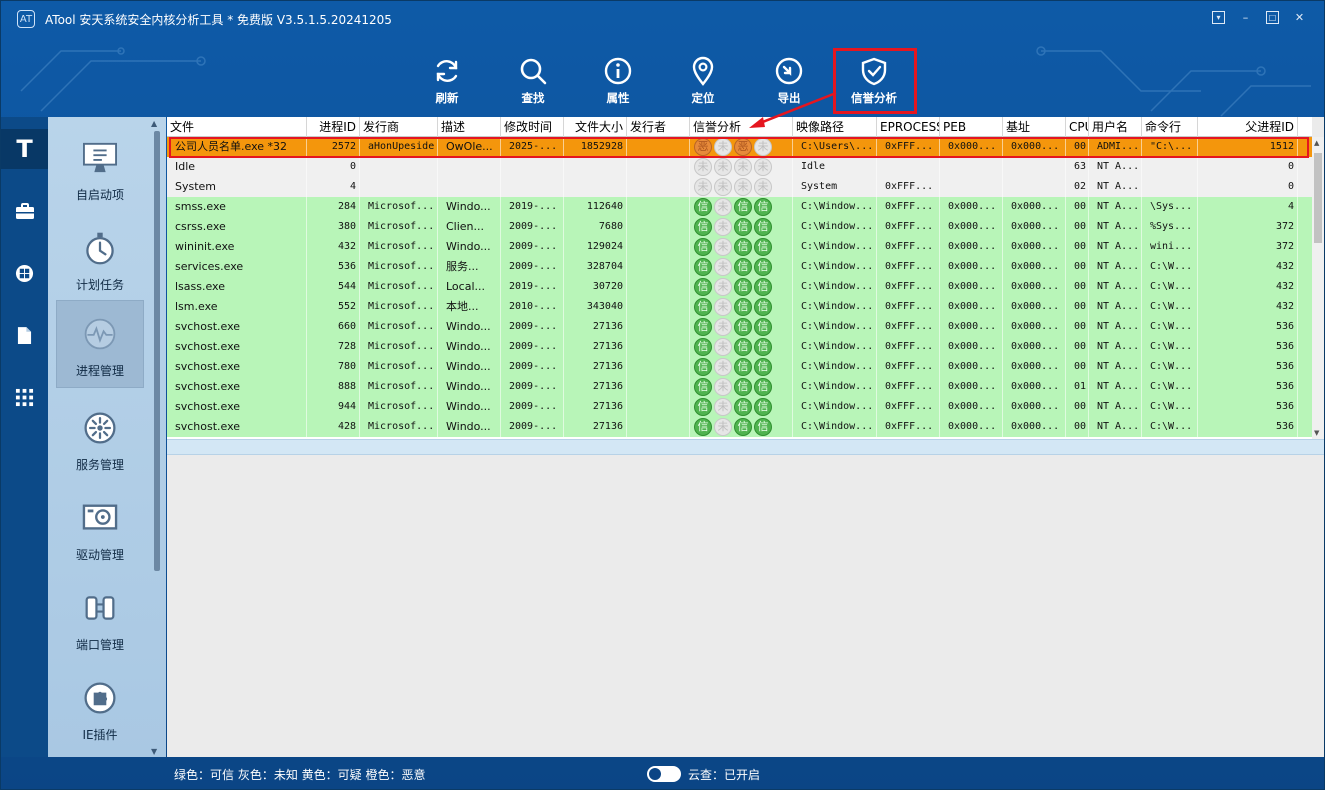 The width and height of the screenshot is (1325, 790). I want to click on table-row: System 4 未未未未 System 0xFFF... 02 NT A... 0, so click(739, 187).